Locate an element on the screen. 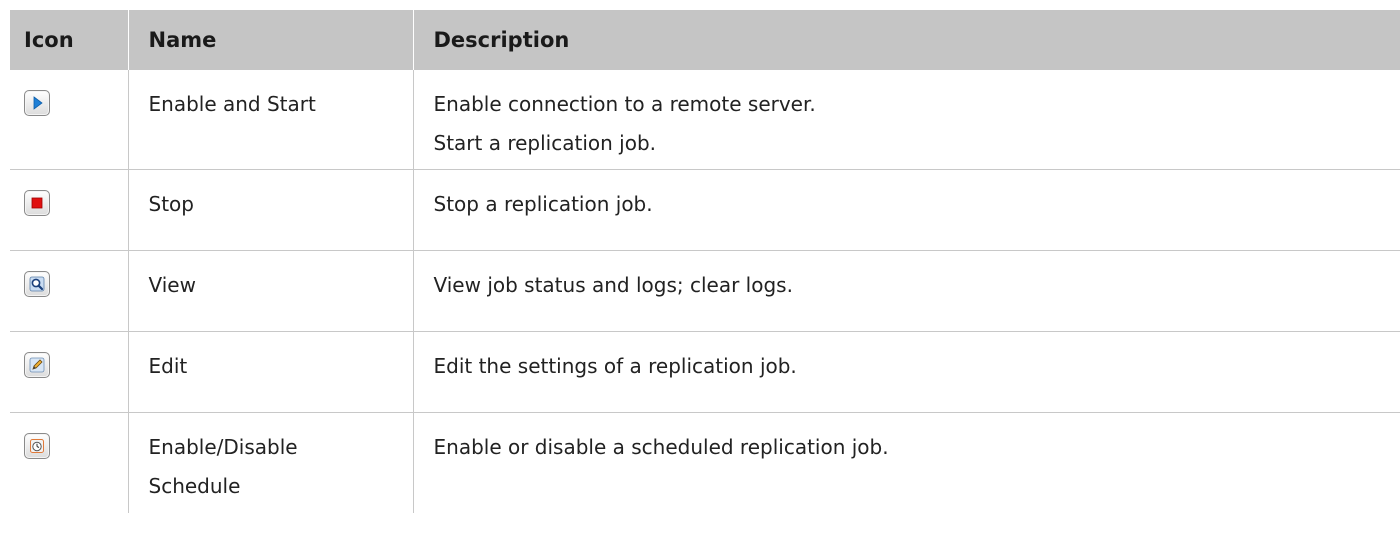 Image resolution: width=1400 pixels, height=553 pixels. name-cell: View is located at coordinates (271, 291).